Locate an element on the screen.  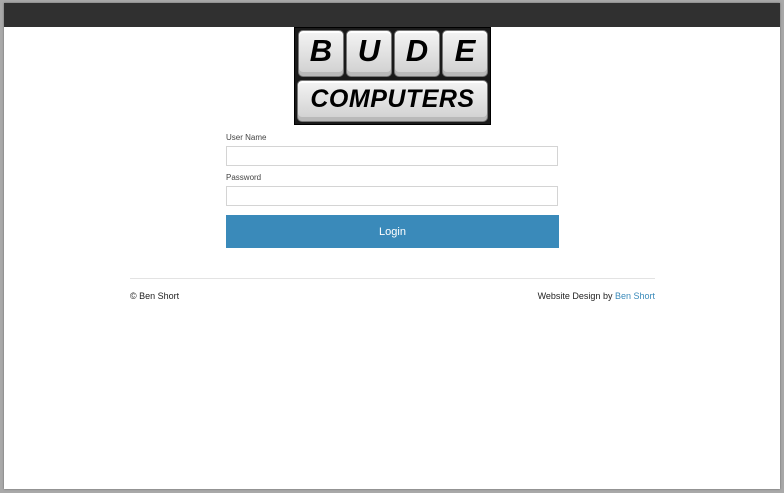
bude-computers-logo: B U D E COMPUTERS is located at coordinates (392, 76).